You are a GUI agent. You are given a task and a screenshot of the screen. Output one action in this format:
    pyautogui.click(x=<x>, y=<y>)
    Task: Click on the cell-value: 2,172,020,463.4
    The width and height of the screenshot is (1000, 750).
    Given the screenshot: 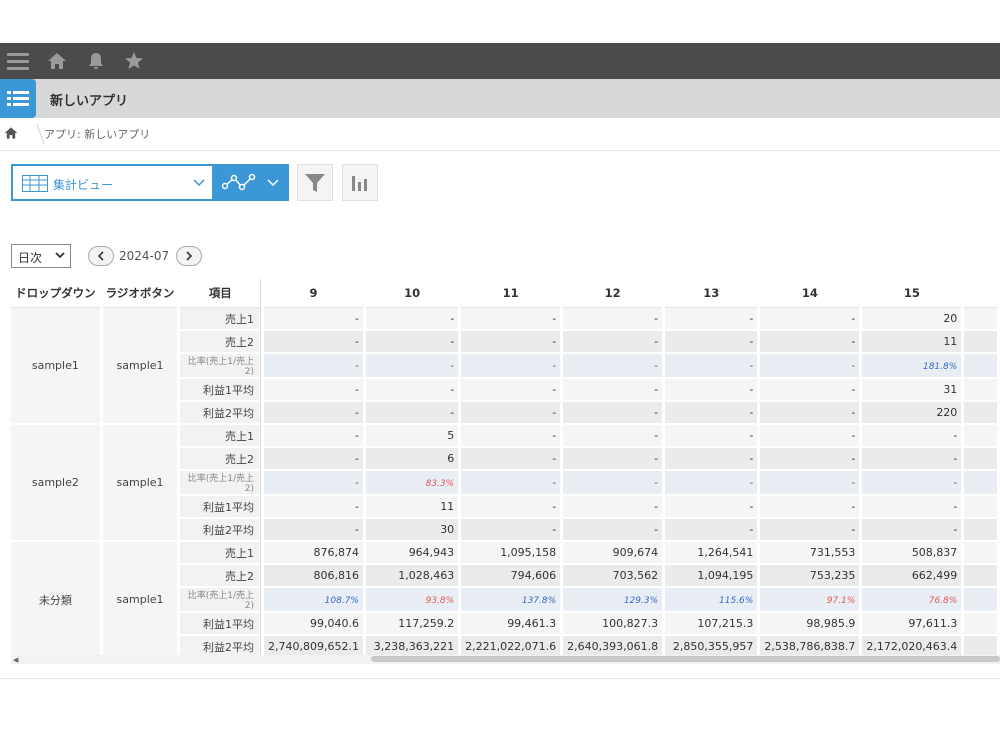 What is the action you would take?
    pyautogui.click(x=912, y=646)
    